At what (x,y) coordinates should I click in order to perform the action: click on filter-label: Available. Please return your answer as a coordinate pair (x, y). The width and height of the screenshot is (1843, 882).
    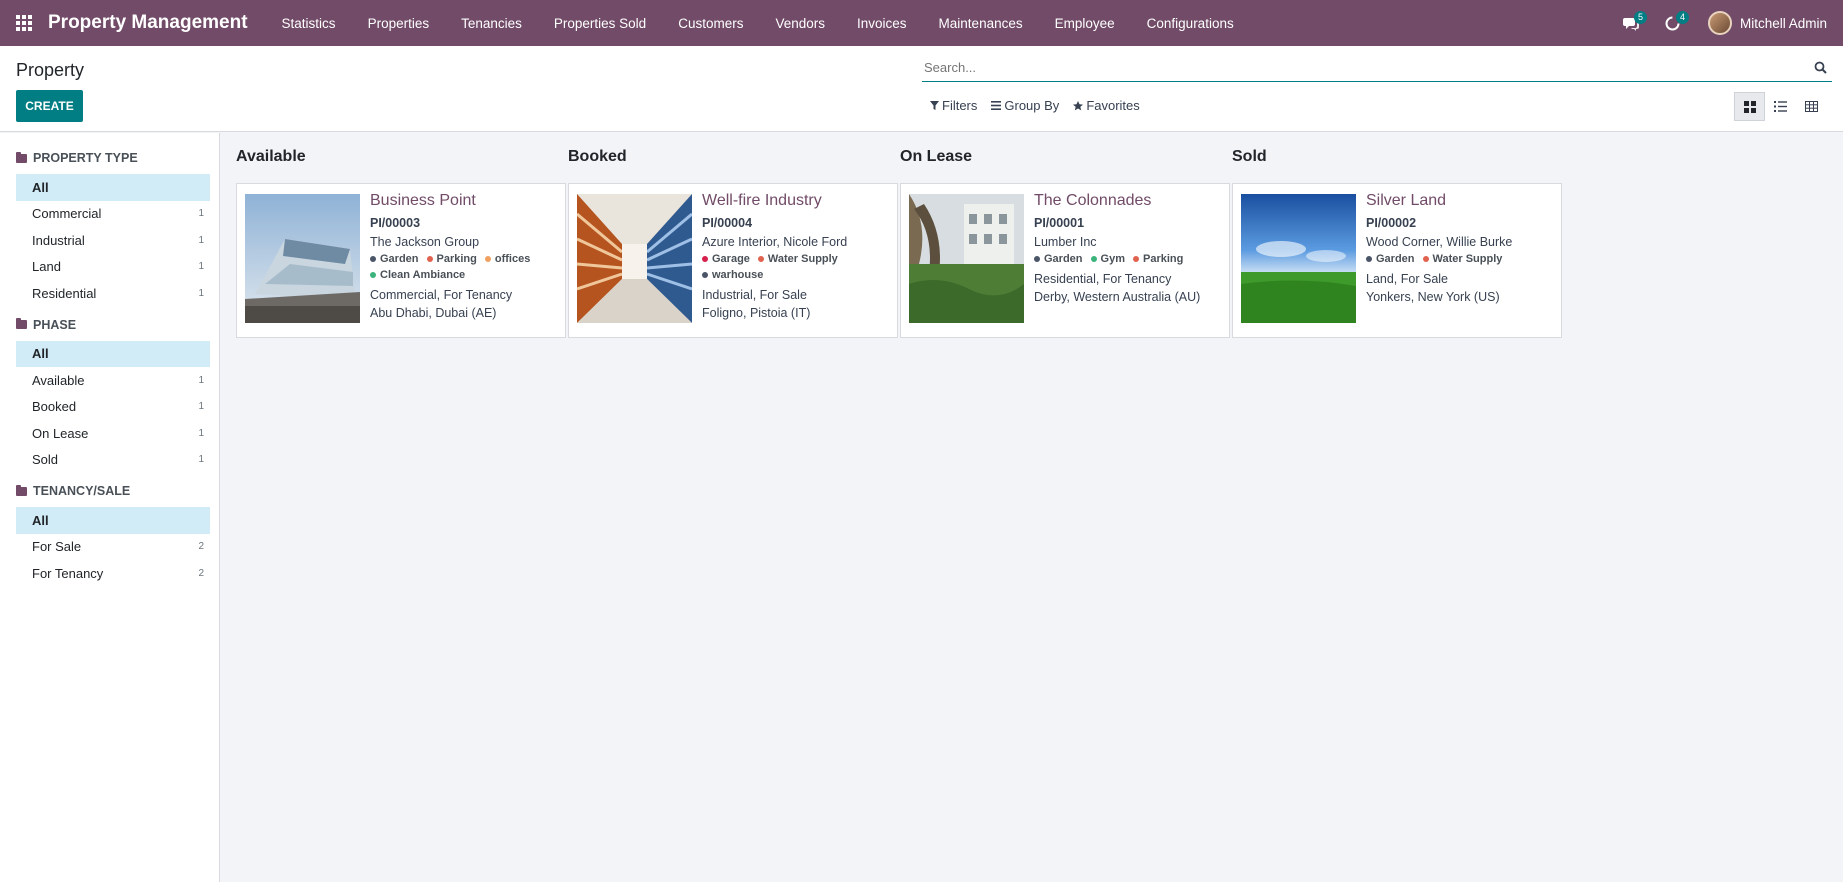
    Looking at the image, I should click on (58, 380).